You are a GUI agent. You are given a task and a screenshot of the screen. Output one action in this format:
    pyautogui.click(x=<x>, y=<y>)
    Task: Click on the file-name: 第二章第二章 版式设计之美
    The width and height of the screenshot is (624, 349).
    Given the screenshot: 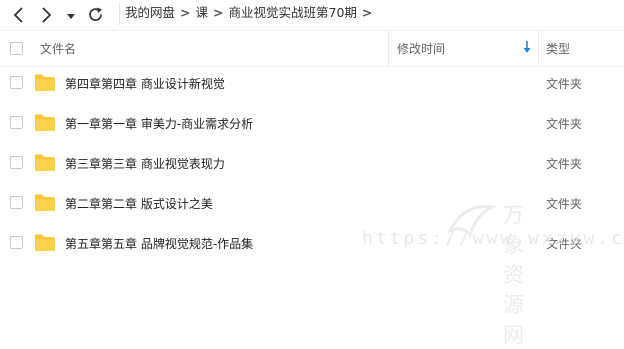 What is the action you would take?
    pyautogui.click(x=139, y=203)
    